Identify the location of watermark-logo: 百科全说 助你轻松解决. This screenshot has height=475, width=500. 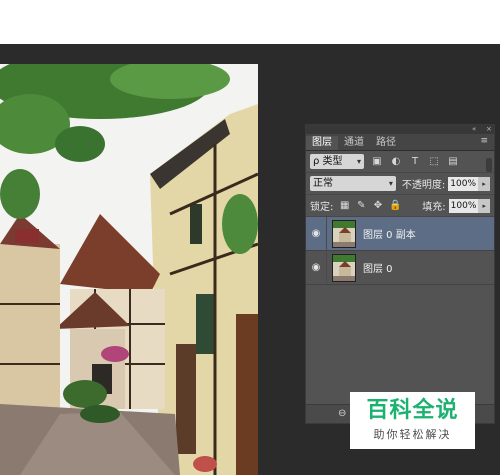
(412, 420).